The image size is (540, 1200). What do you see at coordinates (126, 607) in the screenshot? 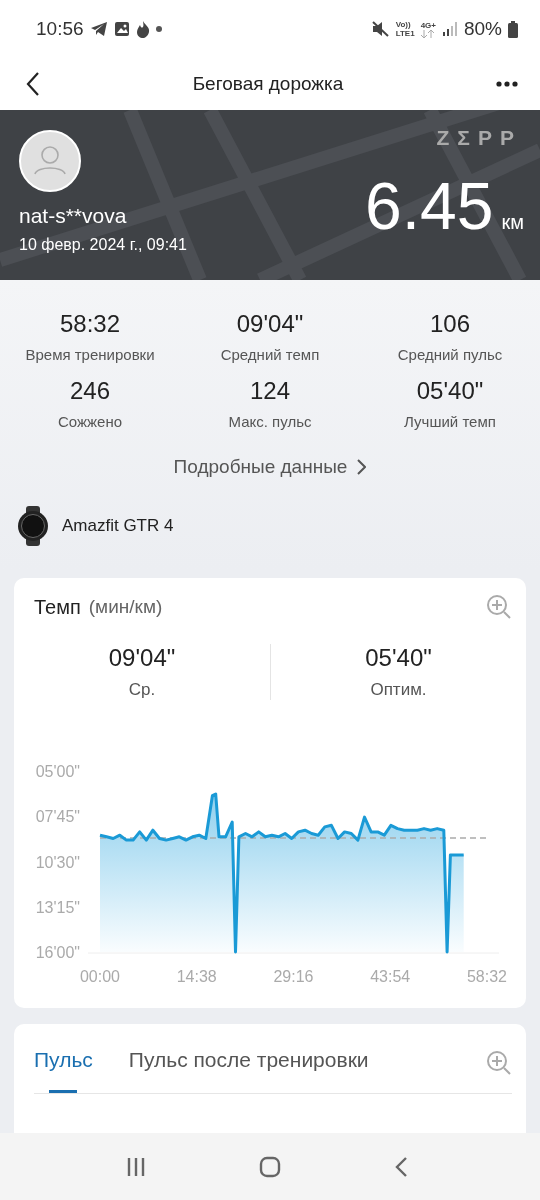
I see `unit-label: (мин/км)` at bounding box center [126, 607].